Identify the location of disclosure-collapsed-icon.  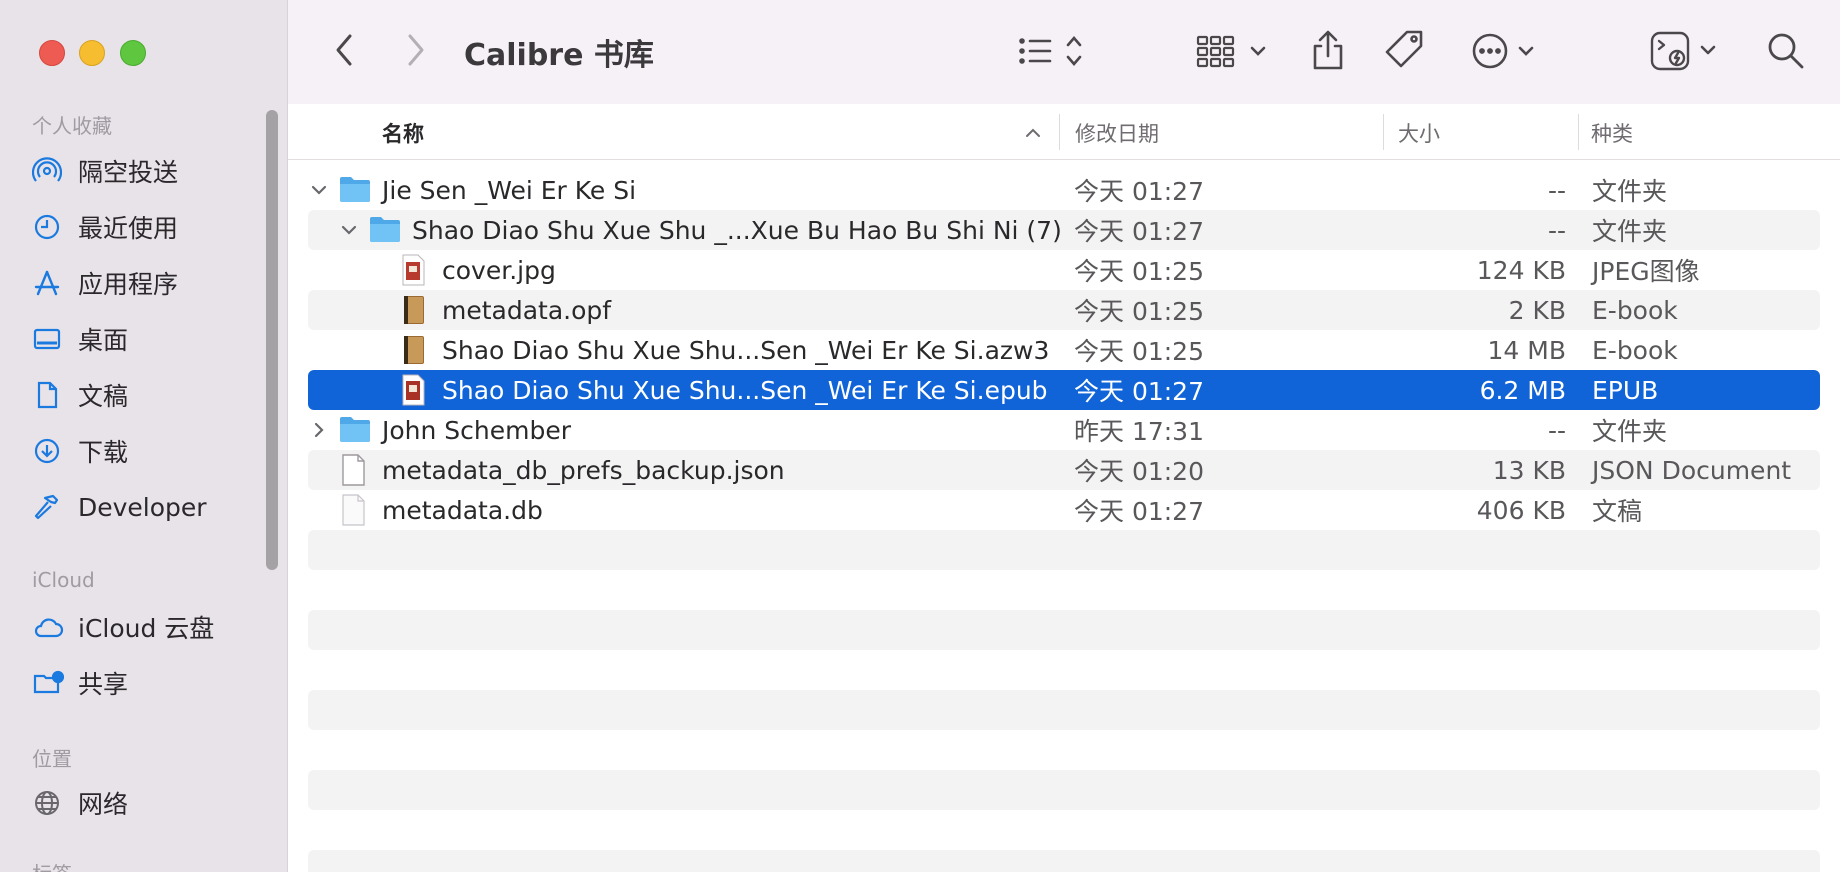
(319, 430).